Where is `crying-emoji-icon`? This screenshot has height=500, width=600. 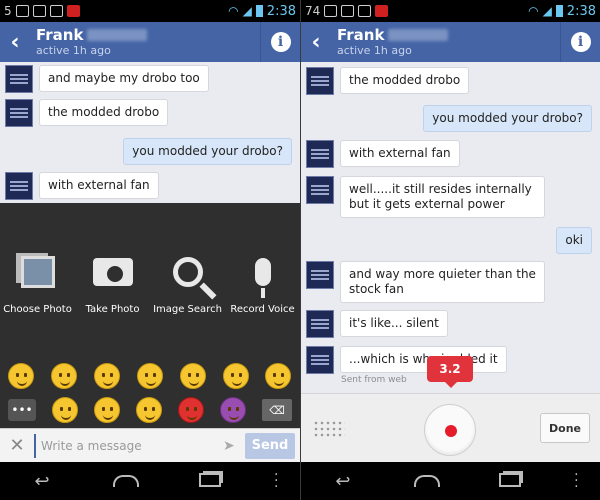
crying-emoji-icon is located at coordinates (107, 410).